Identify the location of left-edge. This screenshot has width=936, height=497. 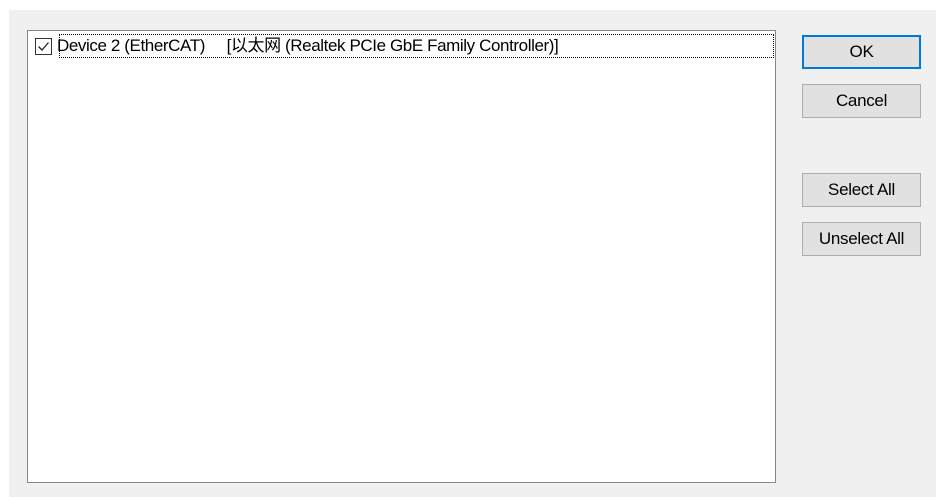
(4, 248).